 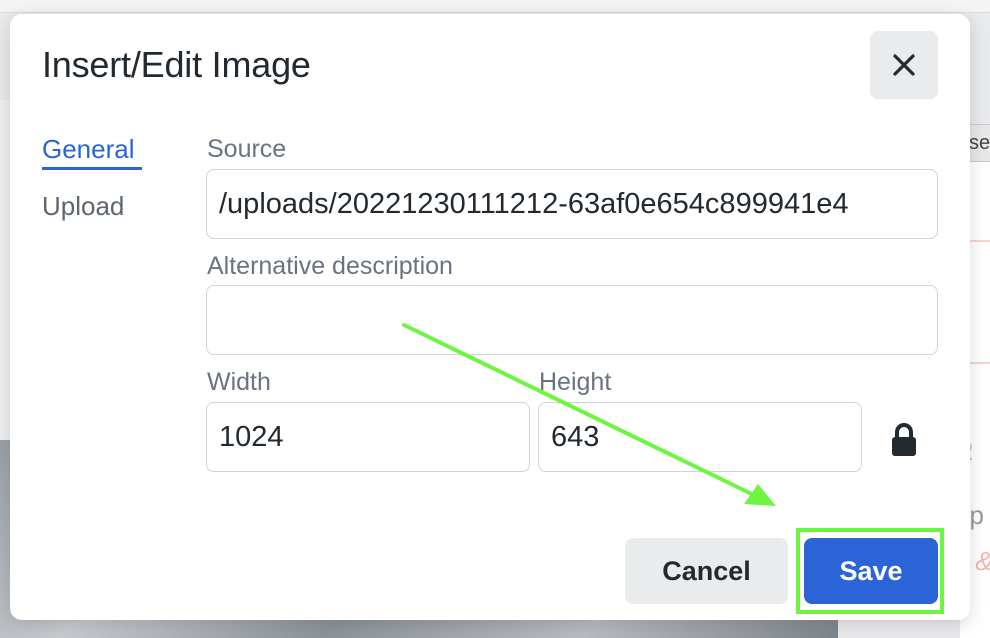 I want to click on width-label: Width, so click(x=239, y=382).